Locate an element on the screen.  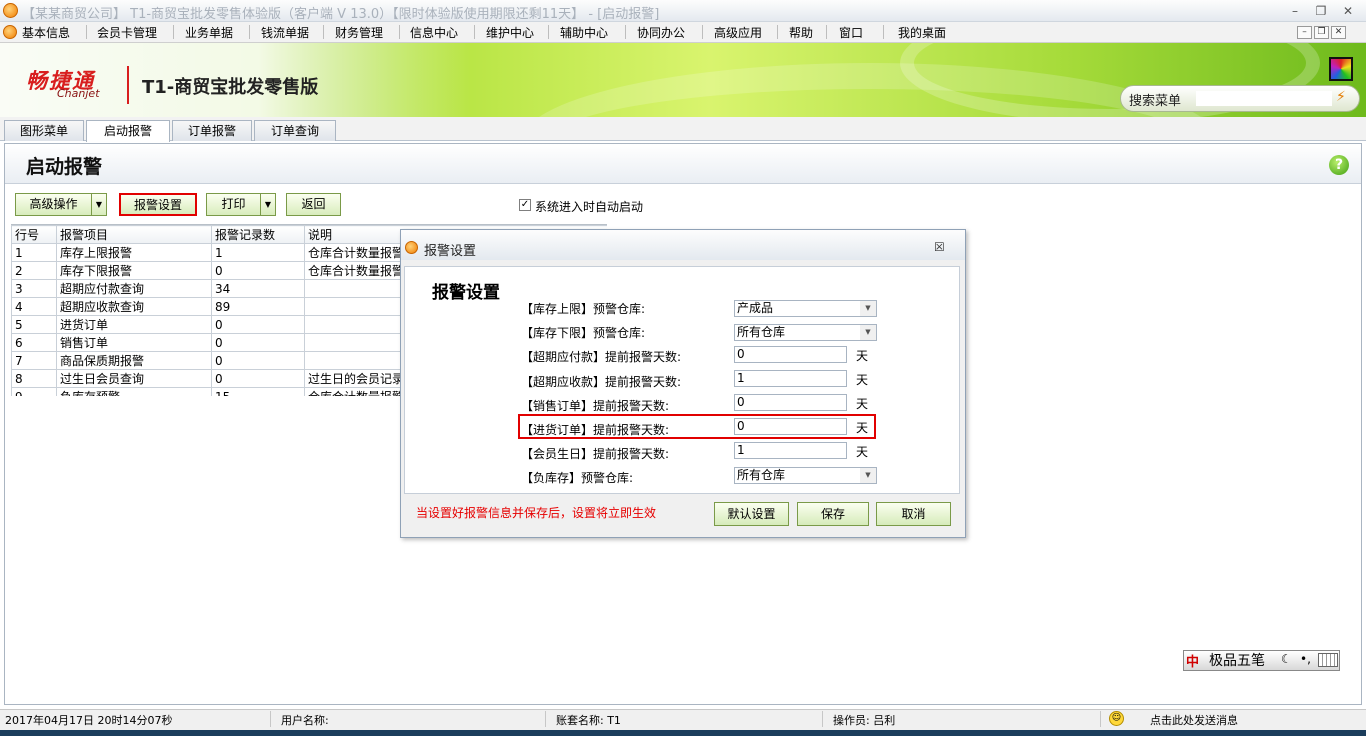
tab-graphic-menu: 图形菜单 is located at coordinates (44, 130).